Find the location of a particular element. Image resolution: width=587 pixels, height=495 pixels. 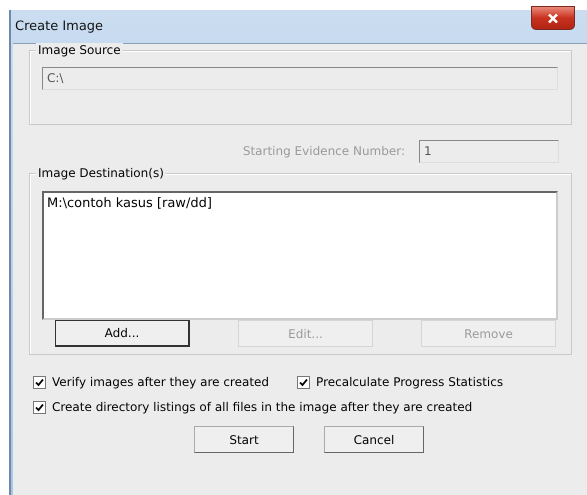

list-item: M:\contoh kasus [raw/dd] is located at coordinates (300, 203).